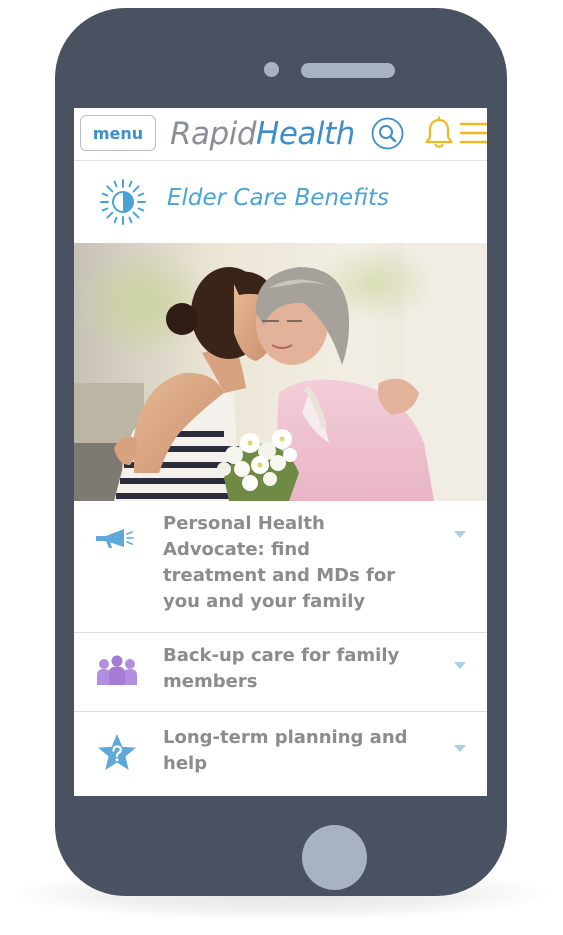 The image size is (563, 935). Describe the element at coordinates (117, 752) in the screenshot. I see `star-question-icon` at that location.